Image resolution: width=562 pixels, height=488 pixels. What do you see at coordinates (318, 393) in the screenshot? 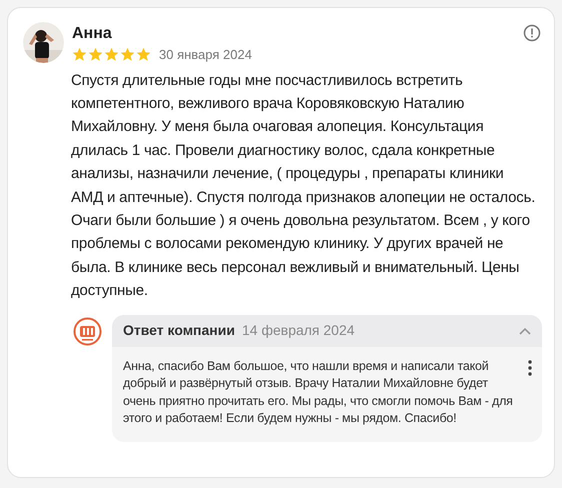
I see `reply-text: Анна, спасибо Вам большое, что нашли время и написали такой добрый и развёрнутый отзыв. Врачу Наталии Михайловне будет очень приятно прочитать его. Мы рады, что смогли помочь Вам - для этого и работаем! Если будем нужны - мы рядом. Спасибо!` at bounding box center [318, 393].